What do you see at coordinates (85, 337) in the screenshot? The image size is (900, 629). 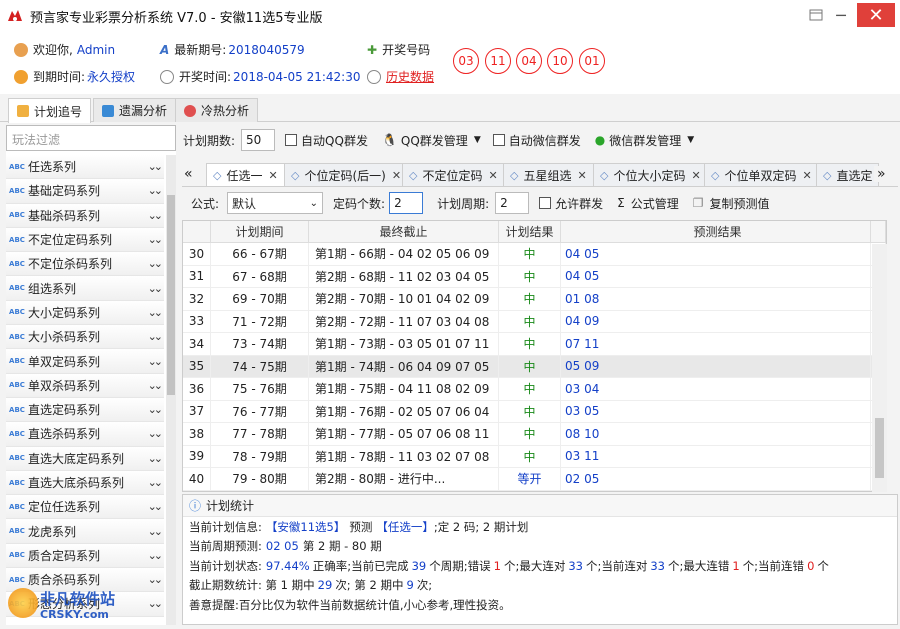 I see `sidebar-item: ABC 大小杀码系列 ⌄⌄` at bounding box center [85, 337].